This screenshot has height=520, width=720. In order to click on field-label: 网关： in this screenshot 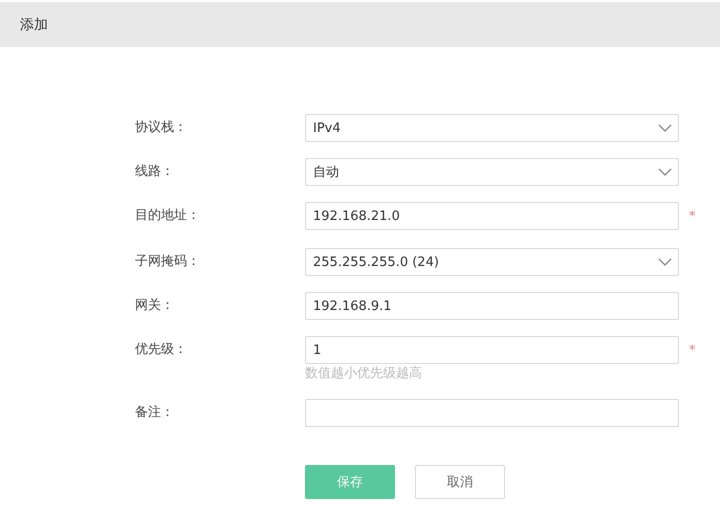, I will do `click(155, 306)`.